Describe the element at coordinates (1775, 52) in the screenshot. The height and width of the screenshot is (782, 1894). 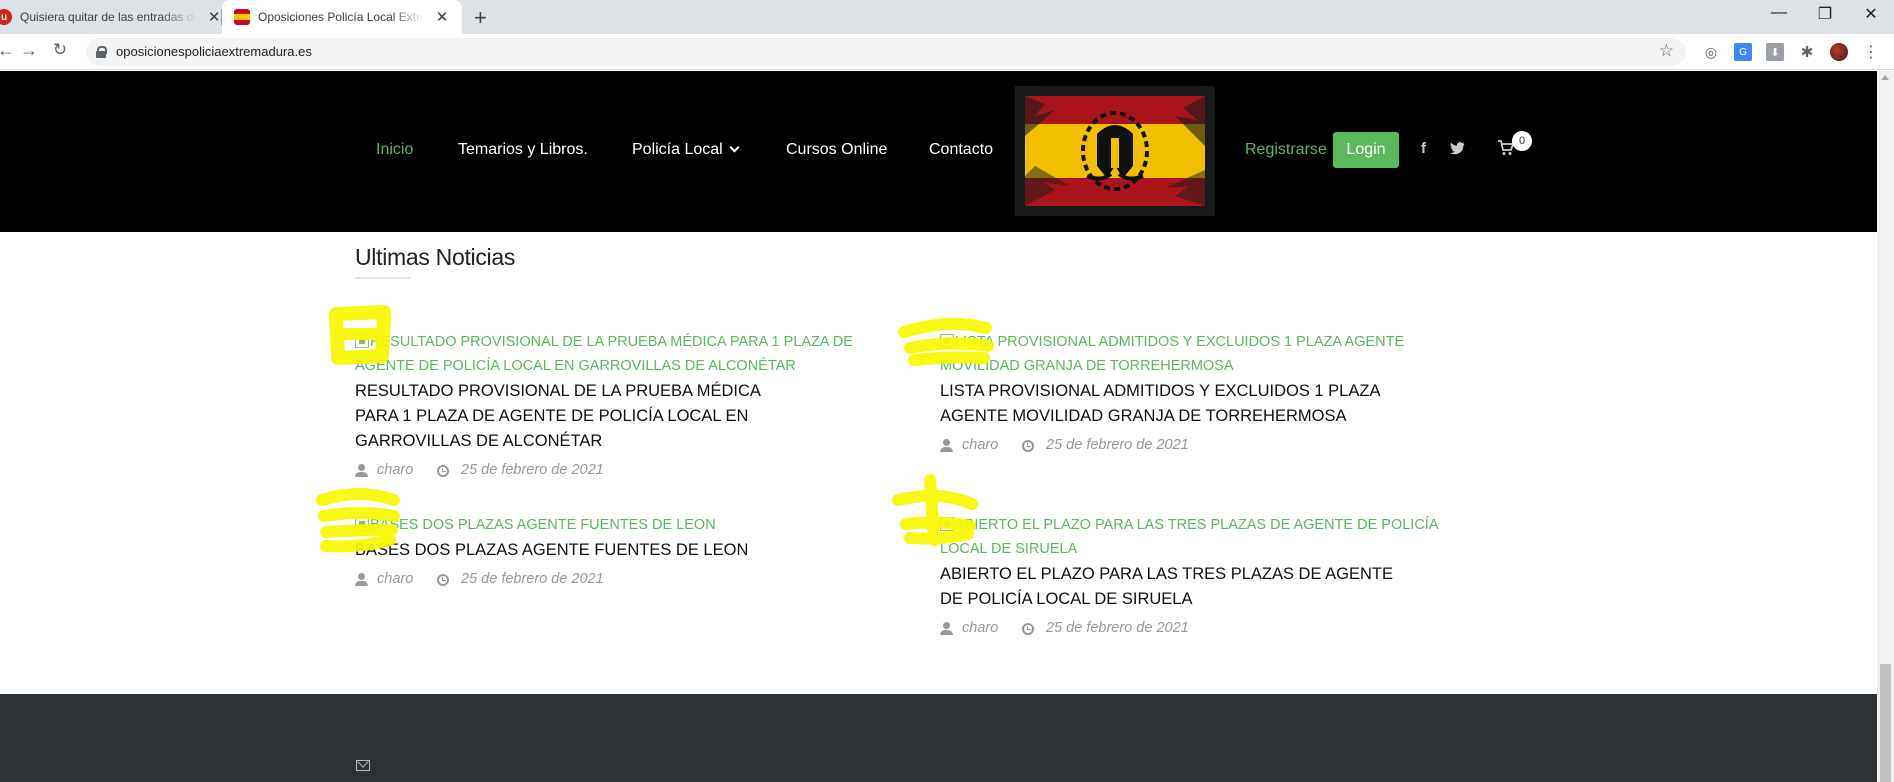
I see `download-icon: ⬇` at that location.